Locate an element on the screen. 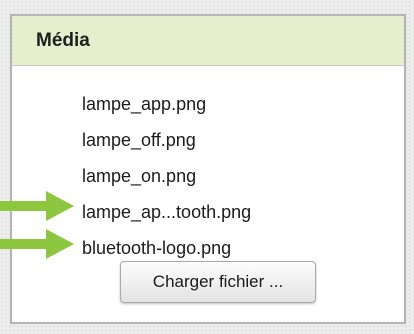 The image size is (414, 334). media-file-item: lampe_off.png is located at coordinates (166, 140).